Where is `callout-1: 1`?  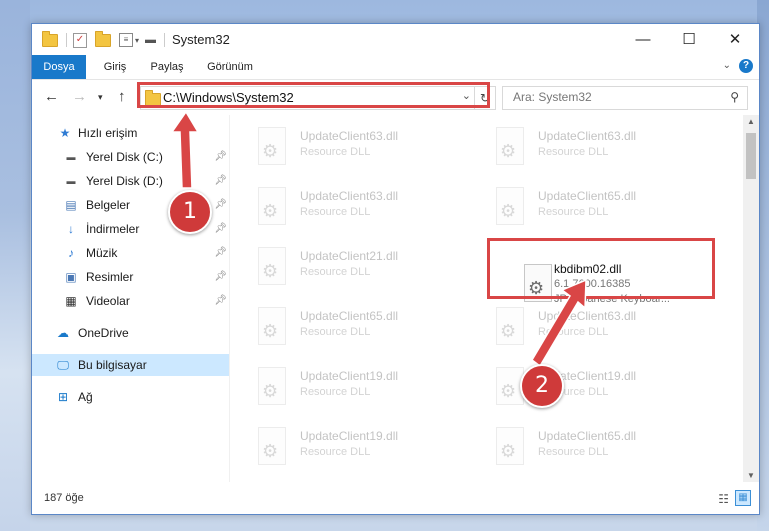 callout-1: 1 is located at coordinates (190, 212).